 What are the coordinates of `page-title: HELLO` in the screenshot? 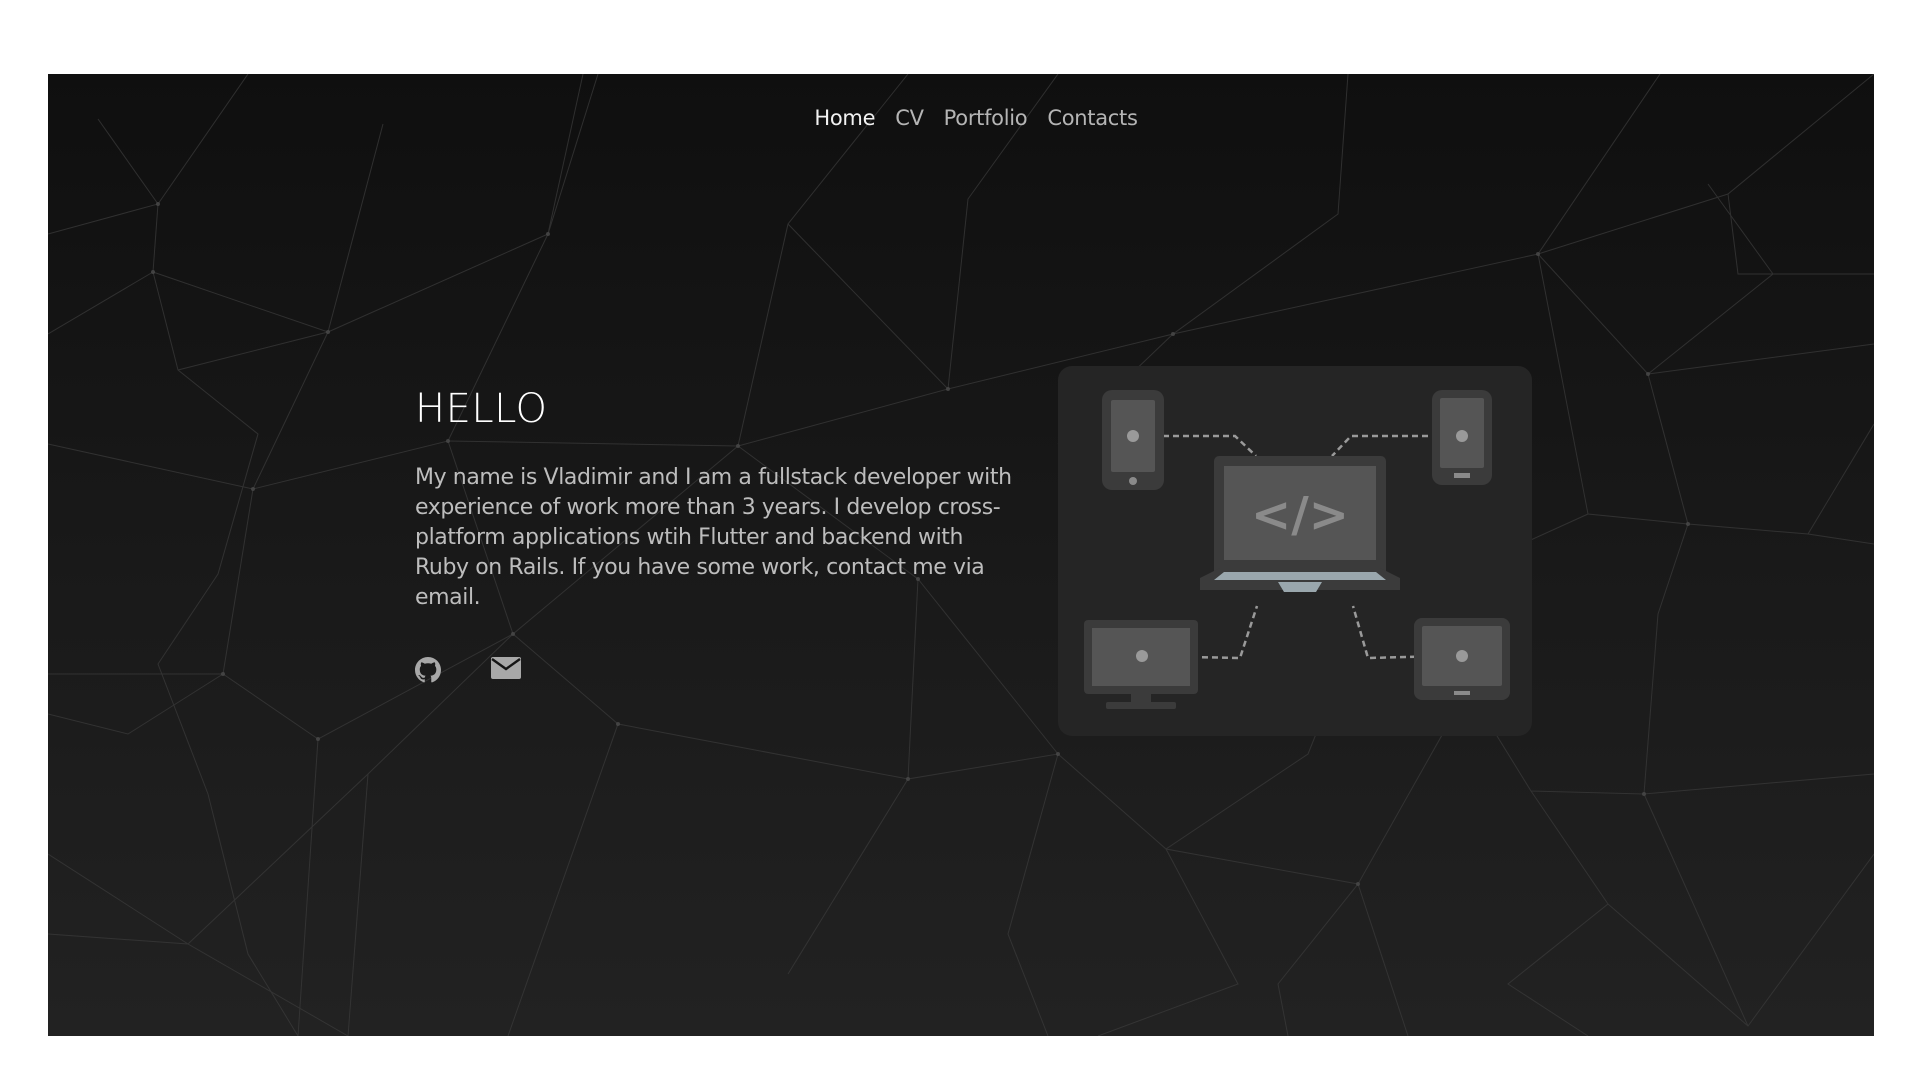 It's located at (481, 409).